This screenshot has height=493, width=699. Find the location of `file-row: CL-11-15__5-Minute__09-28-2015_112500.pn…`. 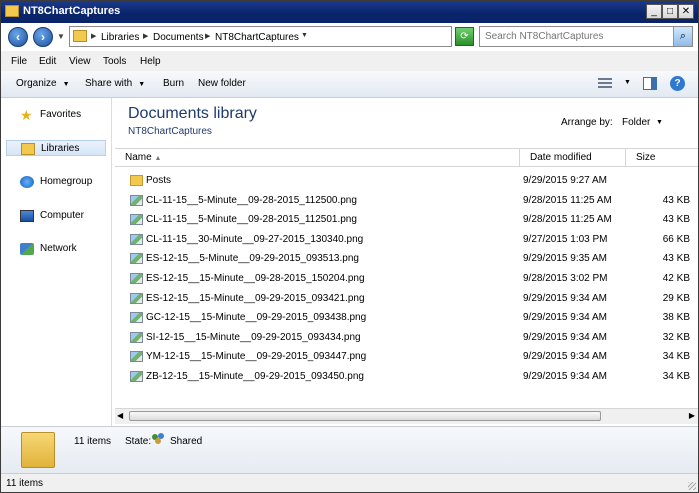

file-row: CL-11-15__5-Minute__09-28-2015_112500.pn… is located at coordinates (405, 202).